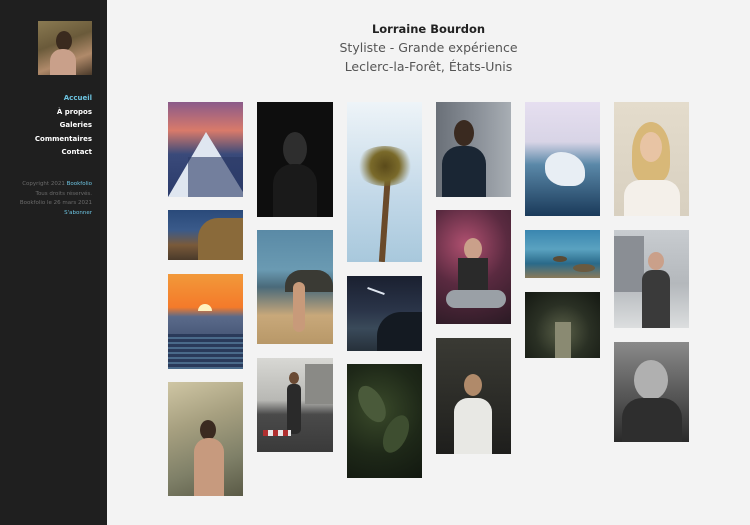 The image size is (750, 525). Describe the element at coordinates (205, 149) in the screenshot. I see `photo-snowy-mountain` at that location.